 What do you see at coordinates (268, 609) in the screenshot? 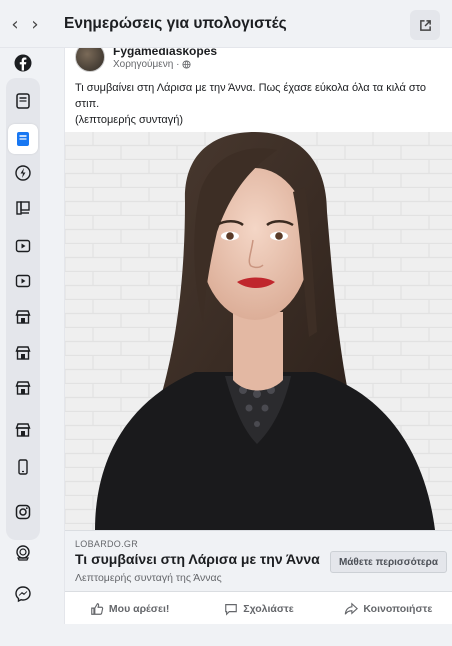
I see `comment-label: Σχολιάστε` at bounding box center [268, 609].